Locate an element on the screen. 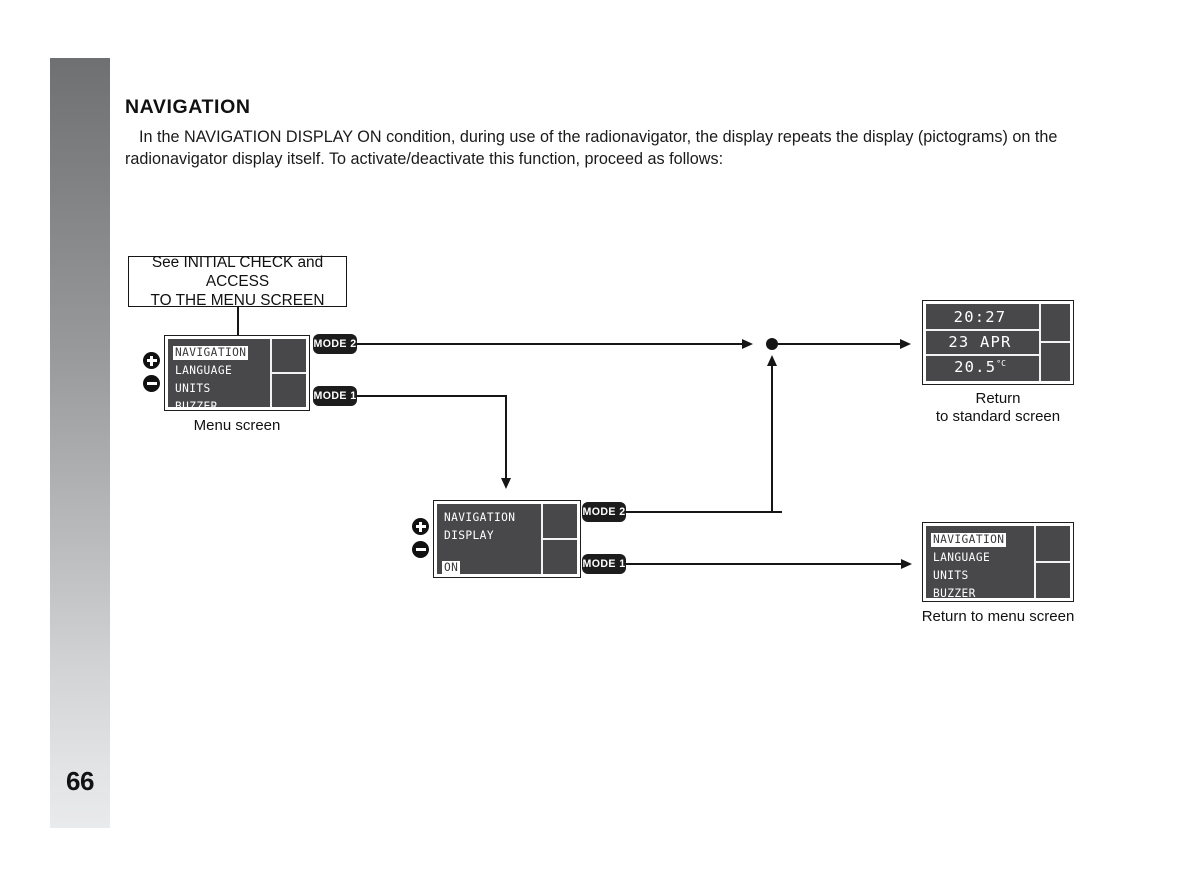 The image size is (1200, 886). nav-display-title-line-1: NAVIGATION is located at coordinates (480, 517).